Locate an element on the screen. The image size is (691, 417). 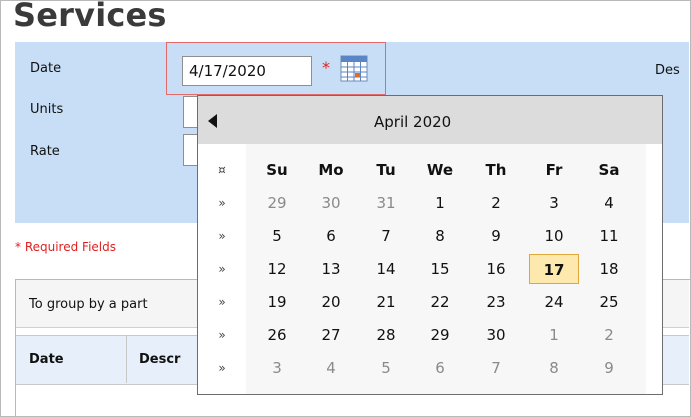
calendar-day: 21 is located at coordinates (386, 302).